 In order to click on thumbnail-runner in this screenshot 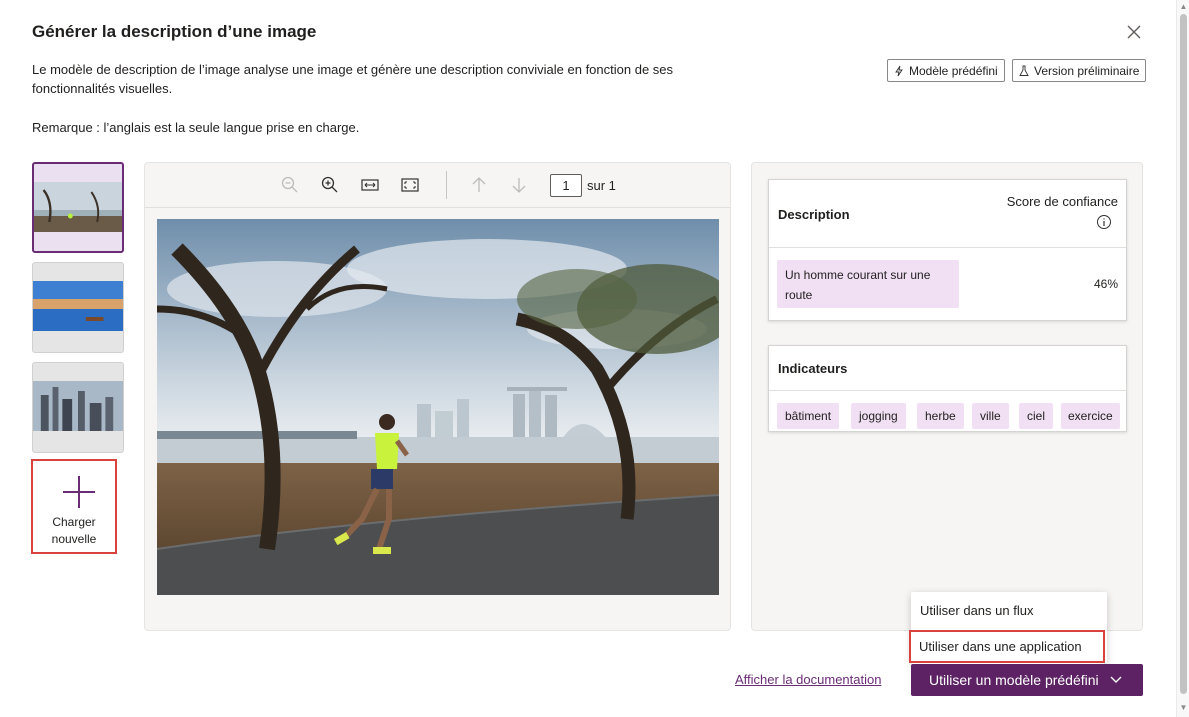, I will do `click(78, 207)`.